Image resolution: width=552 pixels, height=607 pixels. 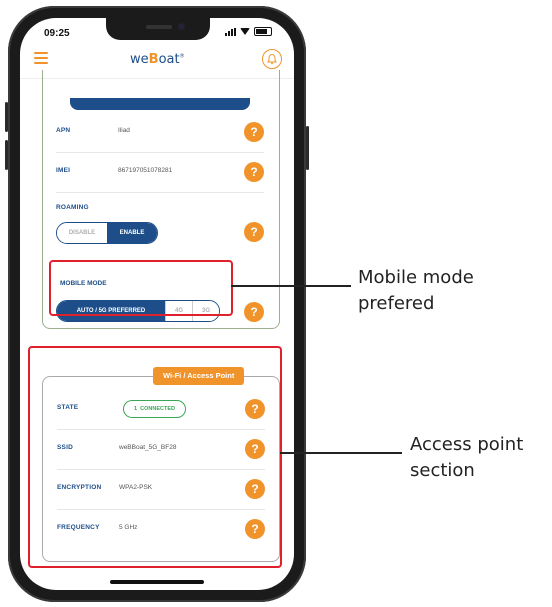 What do you see at coordinates (41, 58) in the screenshot?
I see `menu-icon` at bounding box center [41, 58].